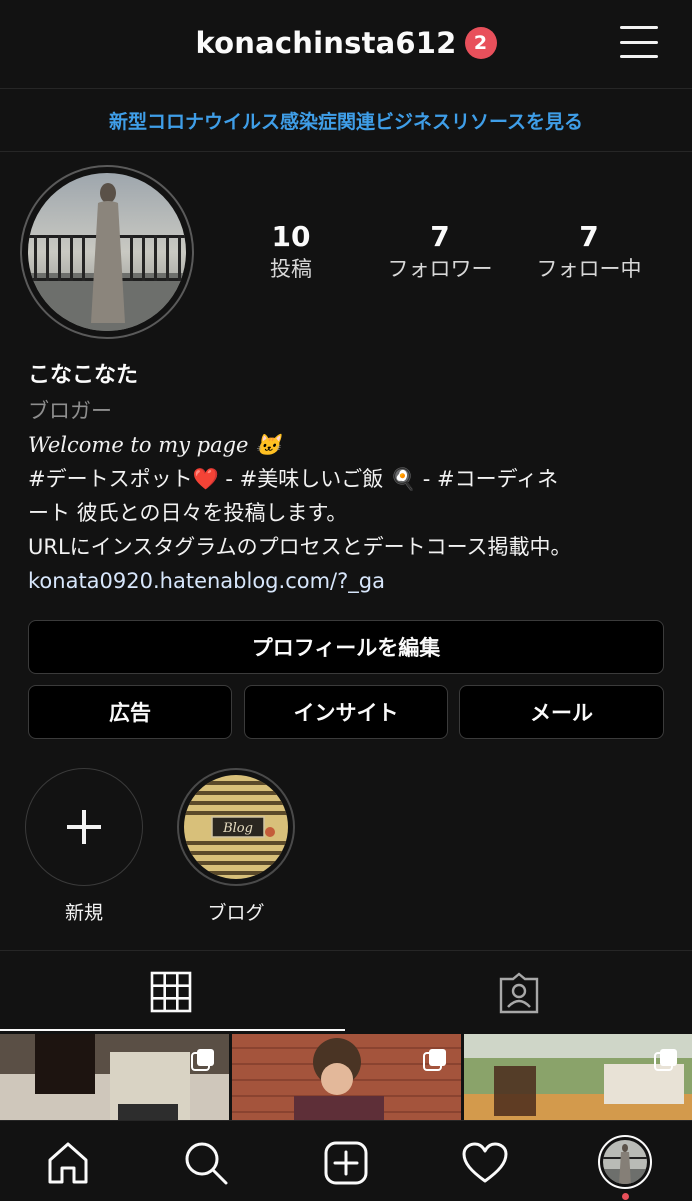 The height and width of the screenshot is (1201, 692). I want to click on bottom-navigation, so click(346, 1160).